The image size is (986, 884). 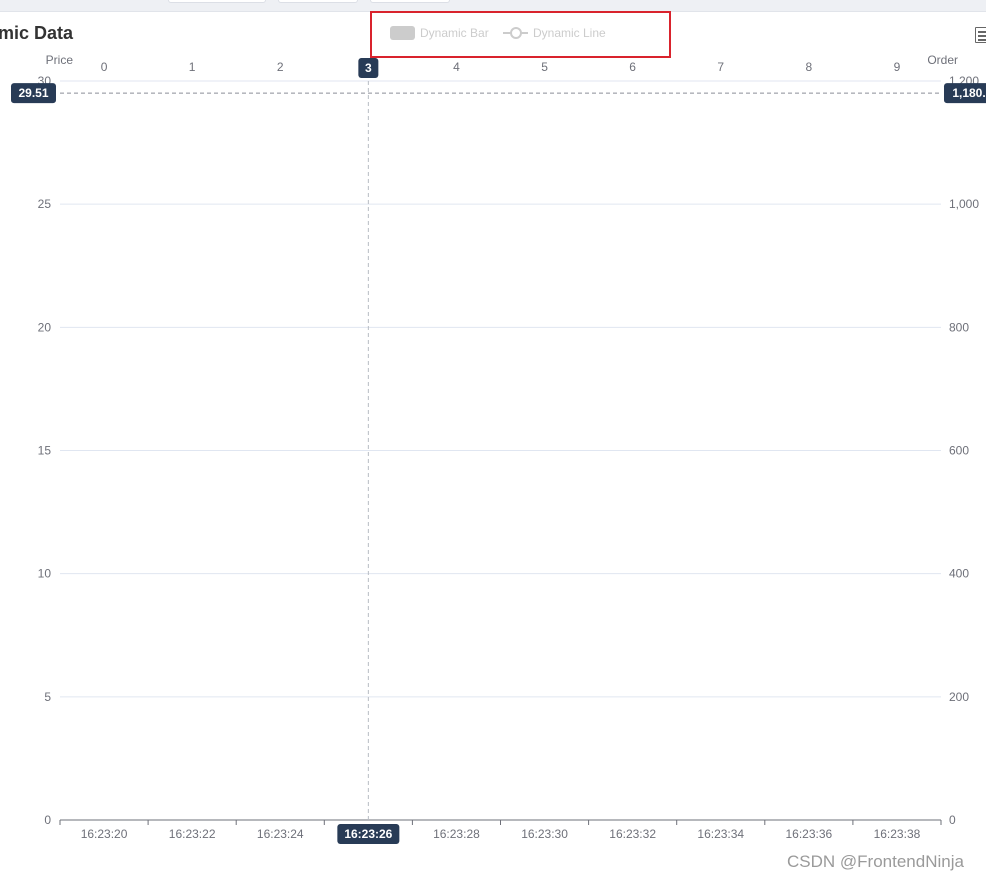 What do you see at coordinates (897, 834) in the screenshot?
I see `x-time-tick-label: 16:23:38` at bounding box center [897, 834].